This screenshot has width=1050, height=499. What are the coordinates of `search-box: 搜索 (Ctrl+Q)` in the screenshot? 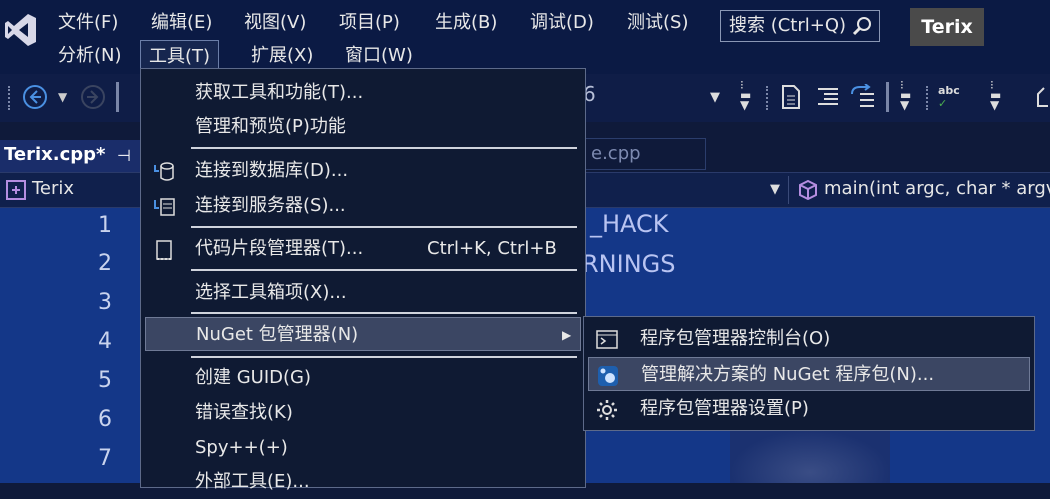 It's located at (800, 26).